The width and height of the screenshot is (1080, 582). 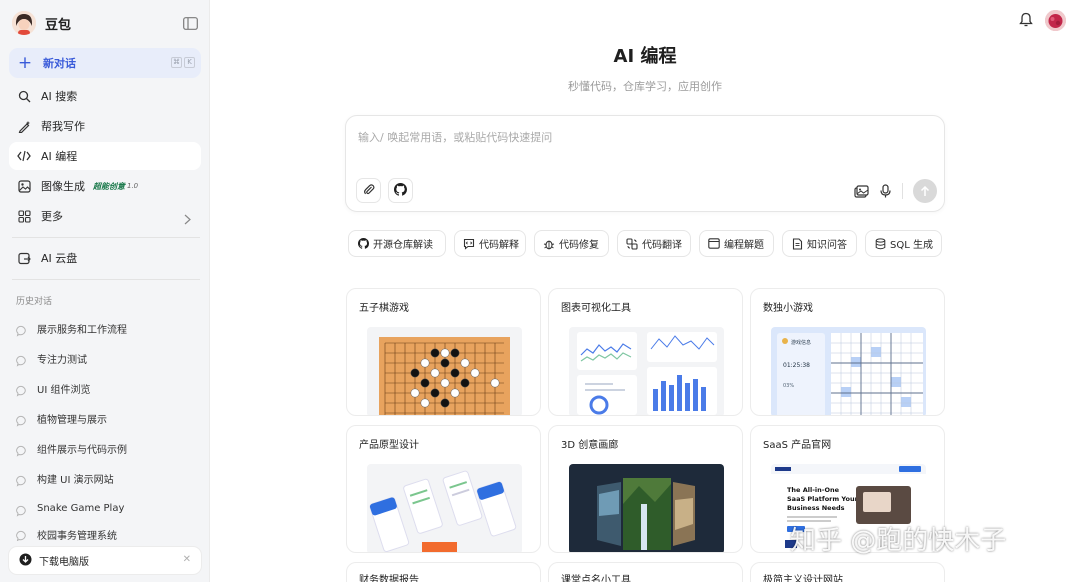 I want to click on history-item: Snake Game Play, so click(x=108, y=508).